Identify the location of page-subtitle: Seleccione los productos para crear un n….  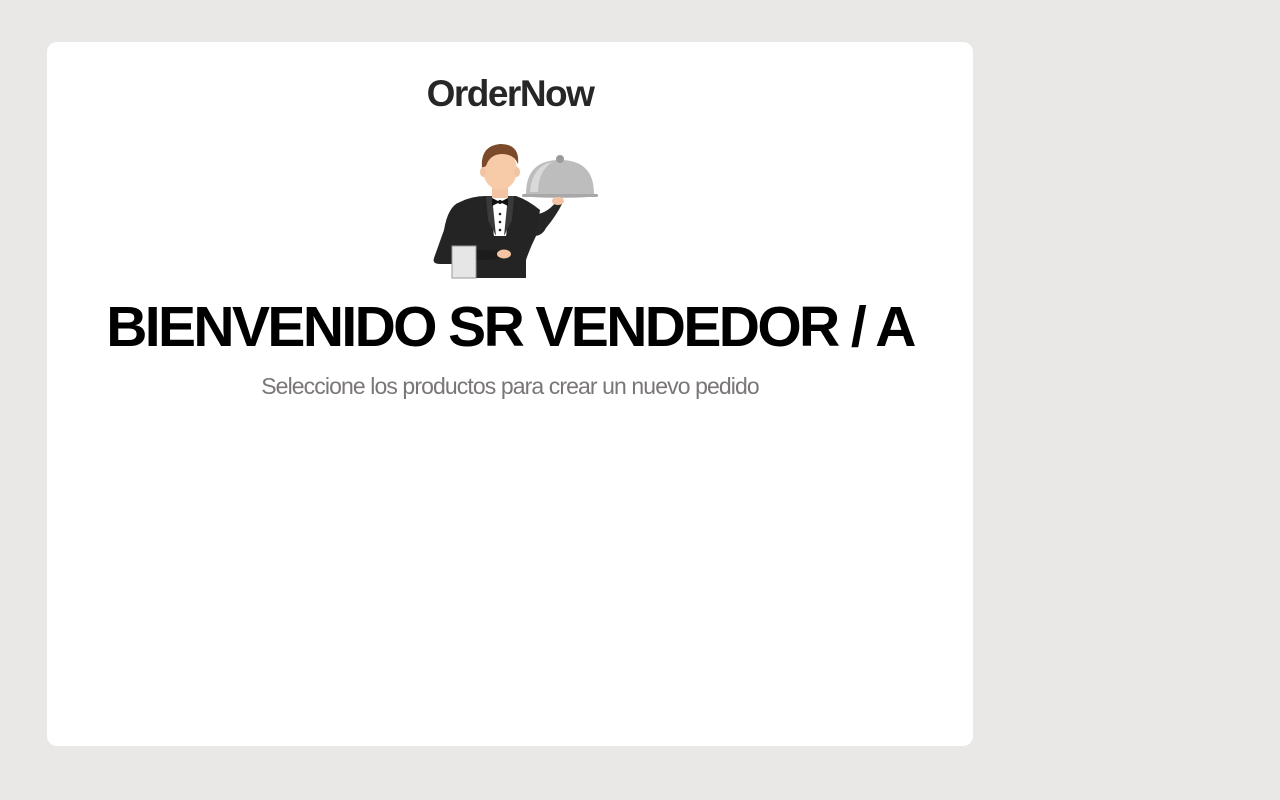
(510, 386).